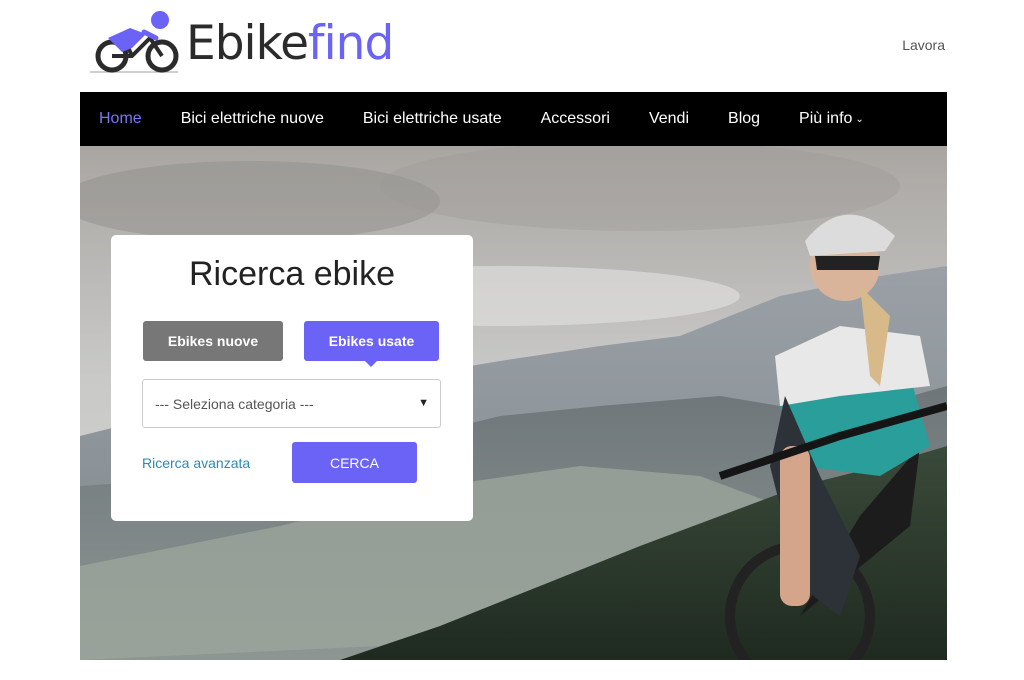 This screenshot has height=680, width=1024. Describe the element at coordinates (826, 118) in the screenshot. I see `nav-item-piu-info-label: Più info` at that location.